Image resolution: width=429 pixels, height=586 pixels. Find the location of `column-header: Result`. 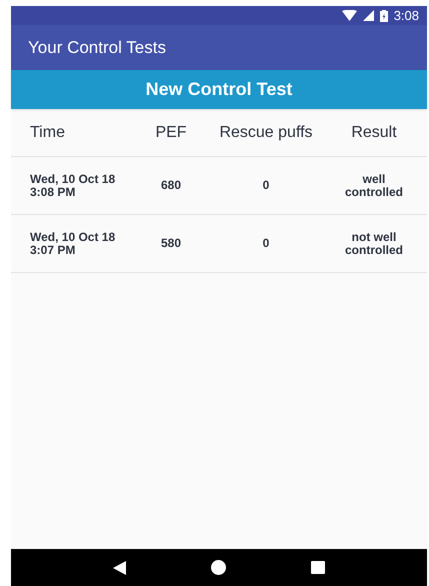

column-header: Result is located at coordinates (374, 132).